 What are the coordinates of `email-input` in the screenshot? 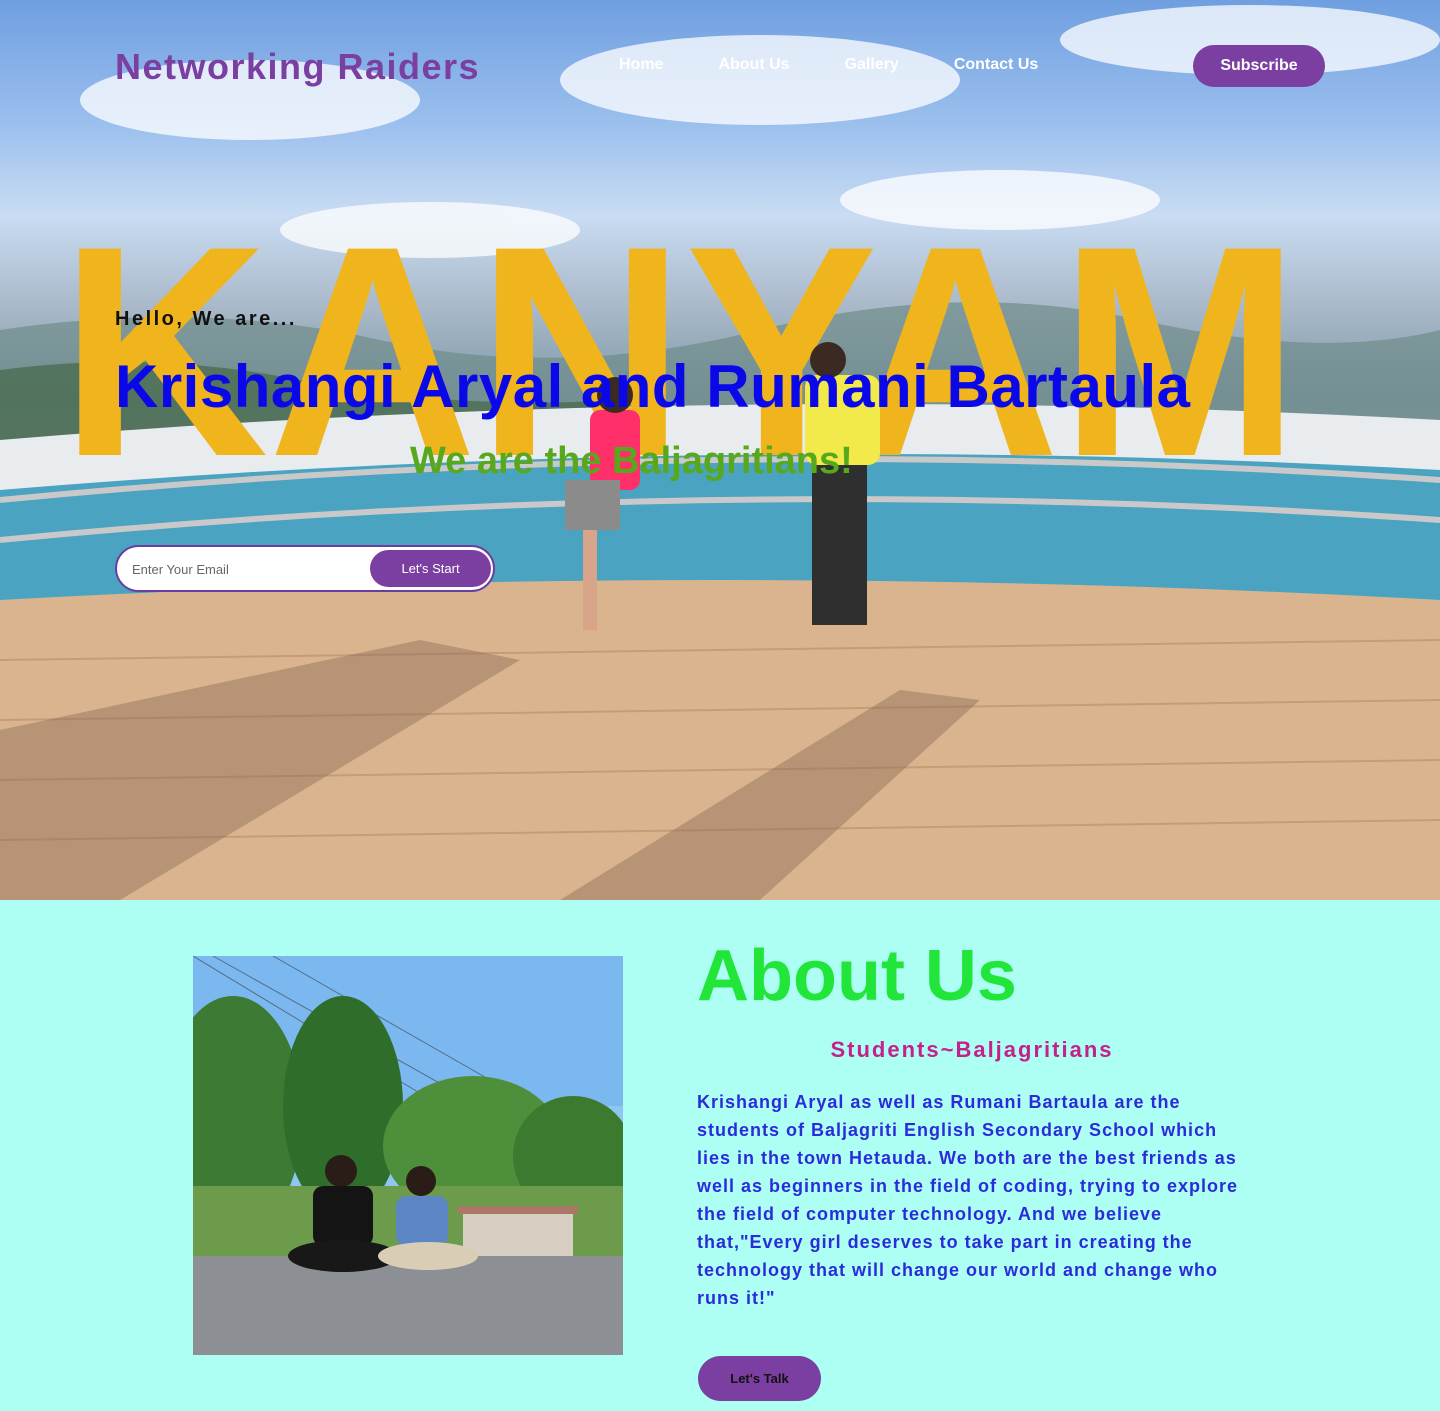 It's located at (247, 569).